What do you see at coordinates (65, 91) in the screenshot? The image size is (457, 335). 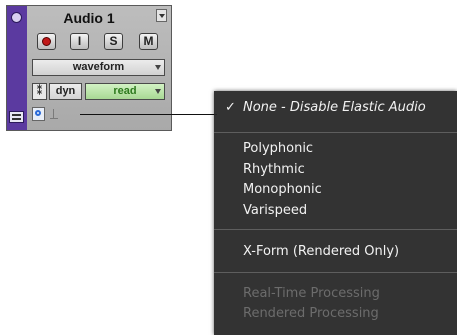 I see `dynamics-button: dyn` at bounding box center [65, 91].